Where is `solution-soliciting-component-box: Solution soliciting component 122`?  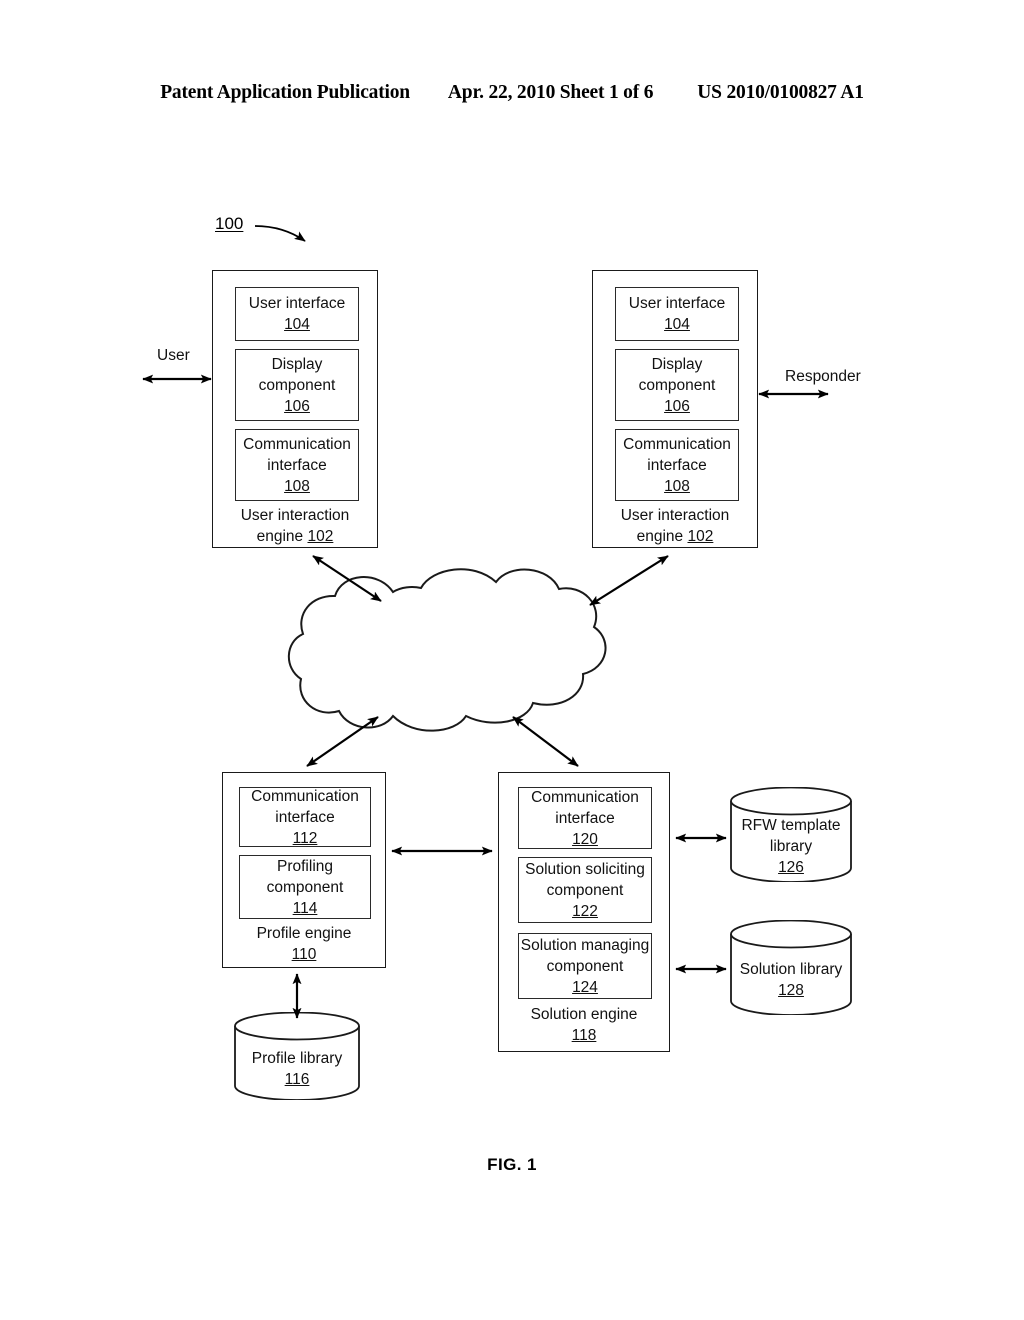
solution-soliciting-component-box: Solution soliciting component 122 is located at coordinates (585, 890).